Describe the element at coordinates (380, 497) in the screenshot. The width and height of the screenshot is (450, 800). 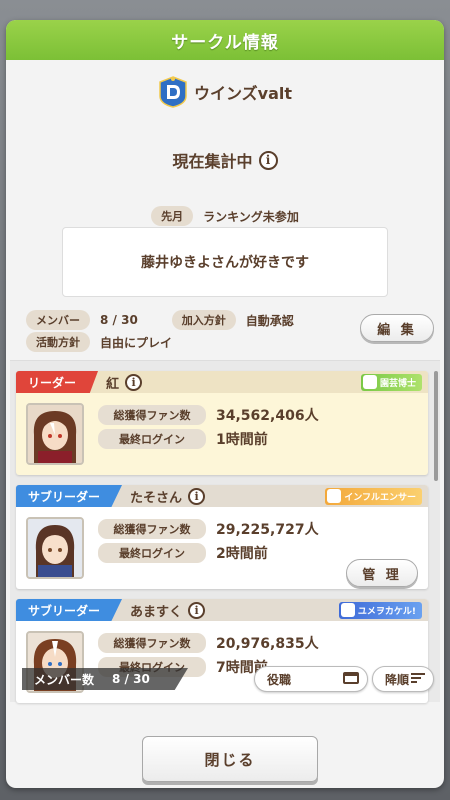
I see `title-badge-text: インフルエンサー` at that location.